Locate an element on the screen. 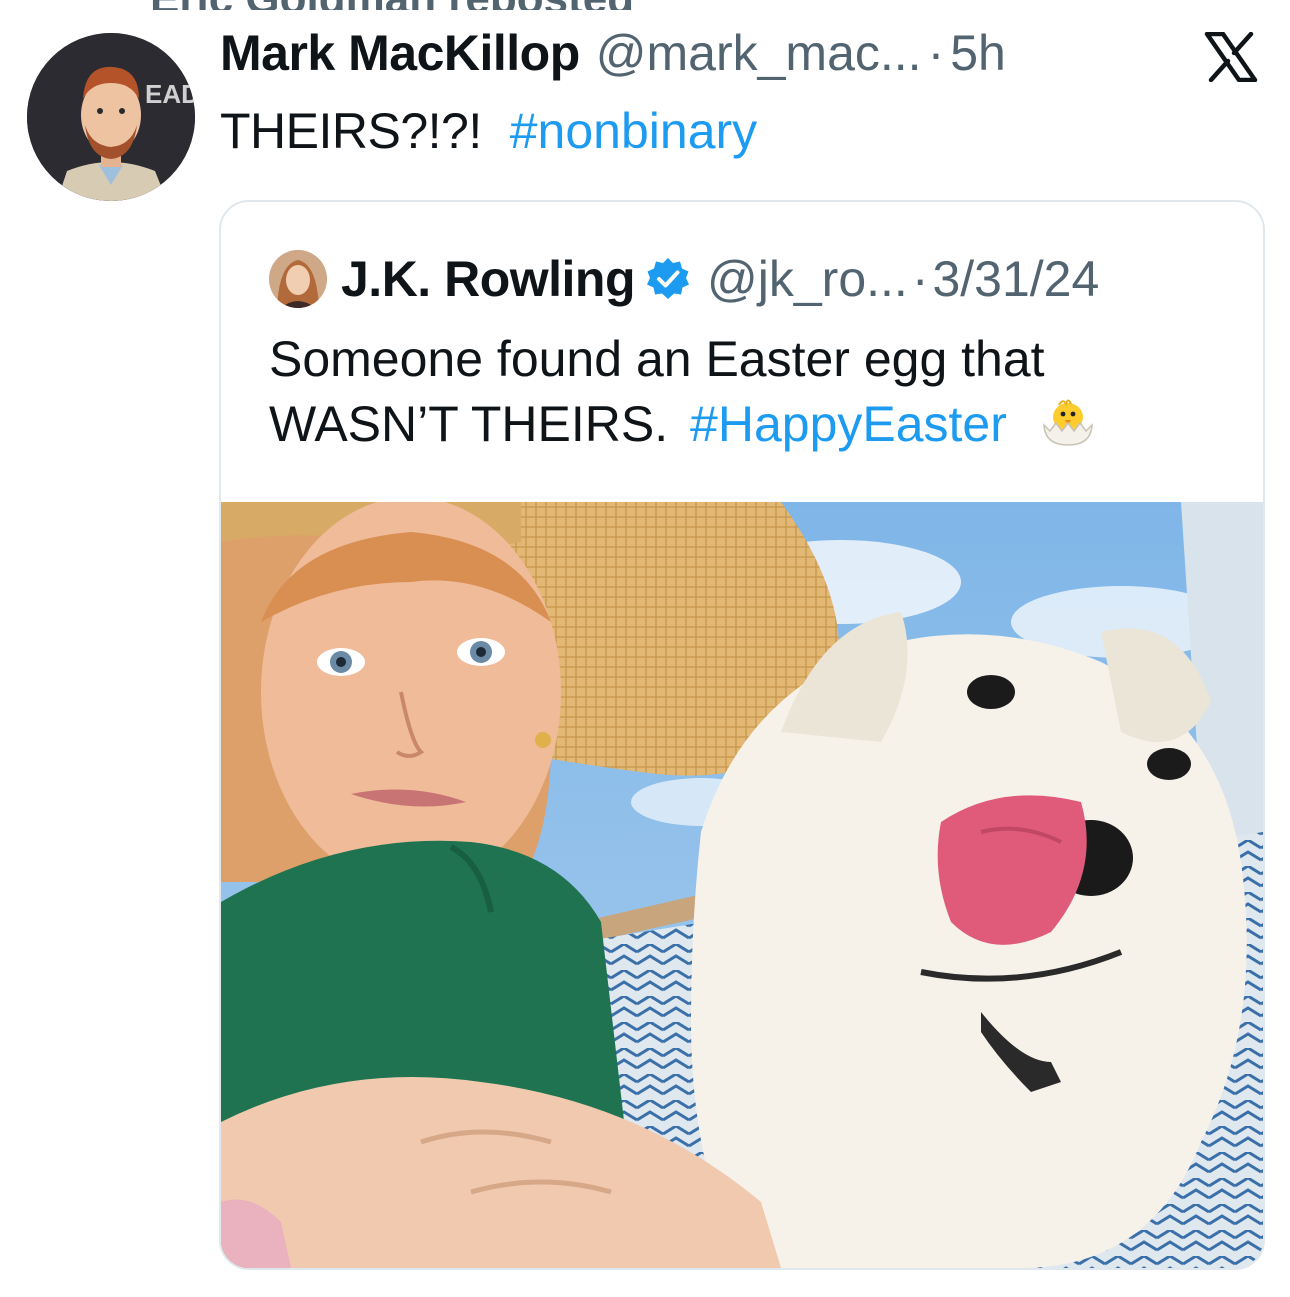 The image size is (1290, 1297). x-logo-icon is located at coordinates (1231, 57).